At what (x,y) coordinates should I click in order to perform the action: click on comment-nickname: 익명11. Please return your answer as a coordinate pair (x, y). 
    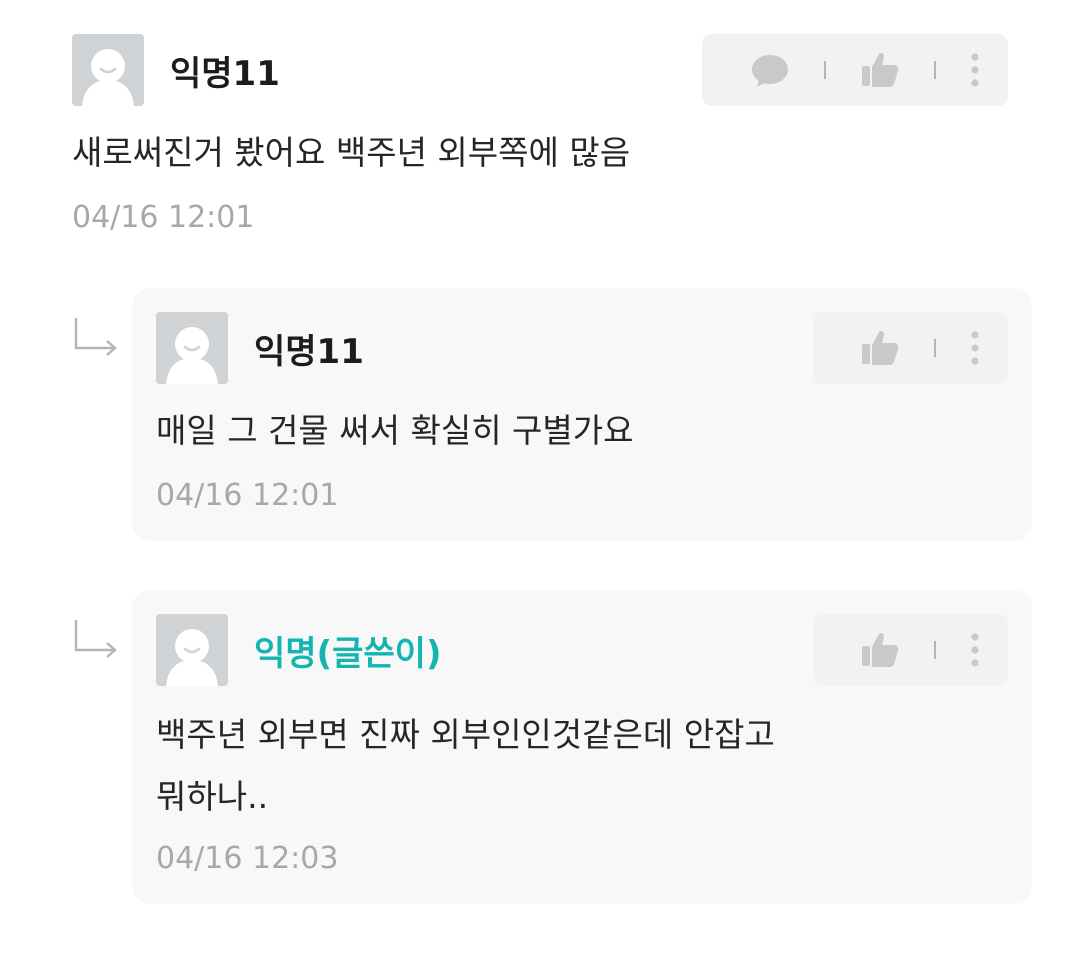
    Looking at the image, I should click on (225, 74).